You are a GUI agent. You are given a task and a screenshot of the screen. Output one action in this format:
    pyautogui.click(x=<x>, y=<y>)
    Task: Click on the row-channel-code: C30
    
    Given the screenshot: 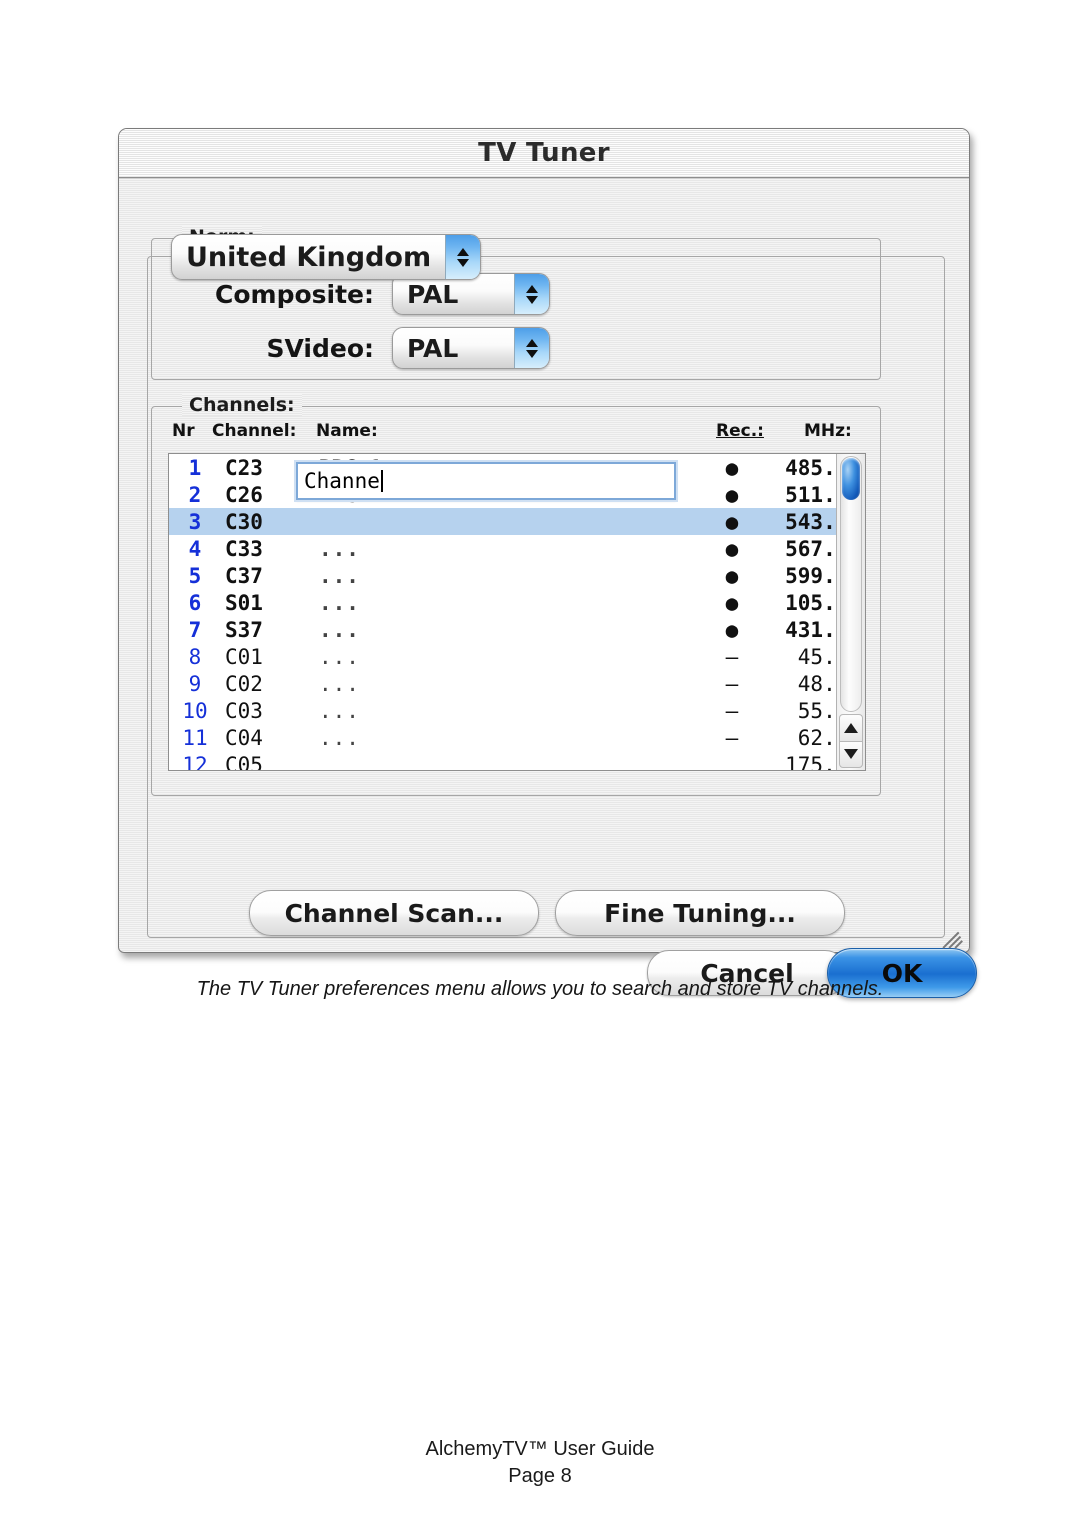 What is the action you would take?
    pyautogui.click(x=244, y=521)
    